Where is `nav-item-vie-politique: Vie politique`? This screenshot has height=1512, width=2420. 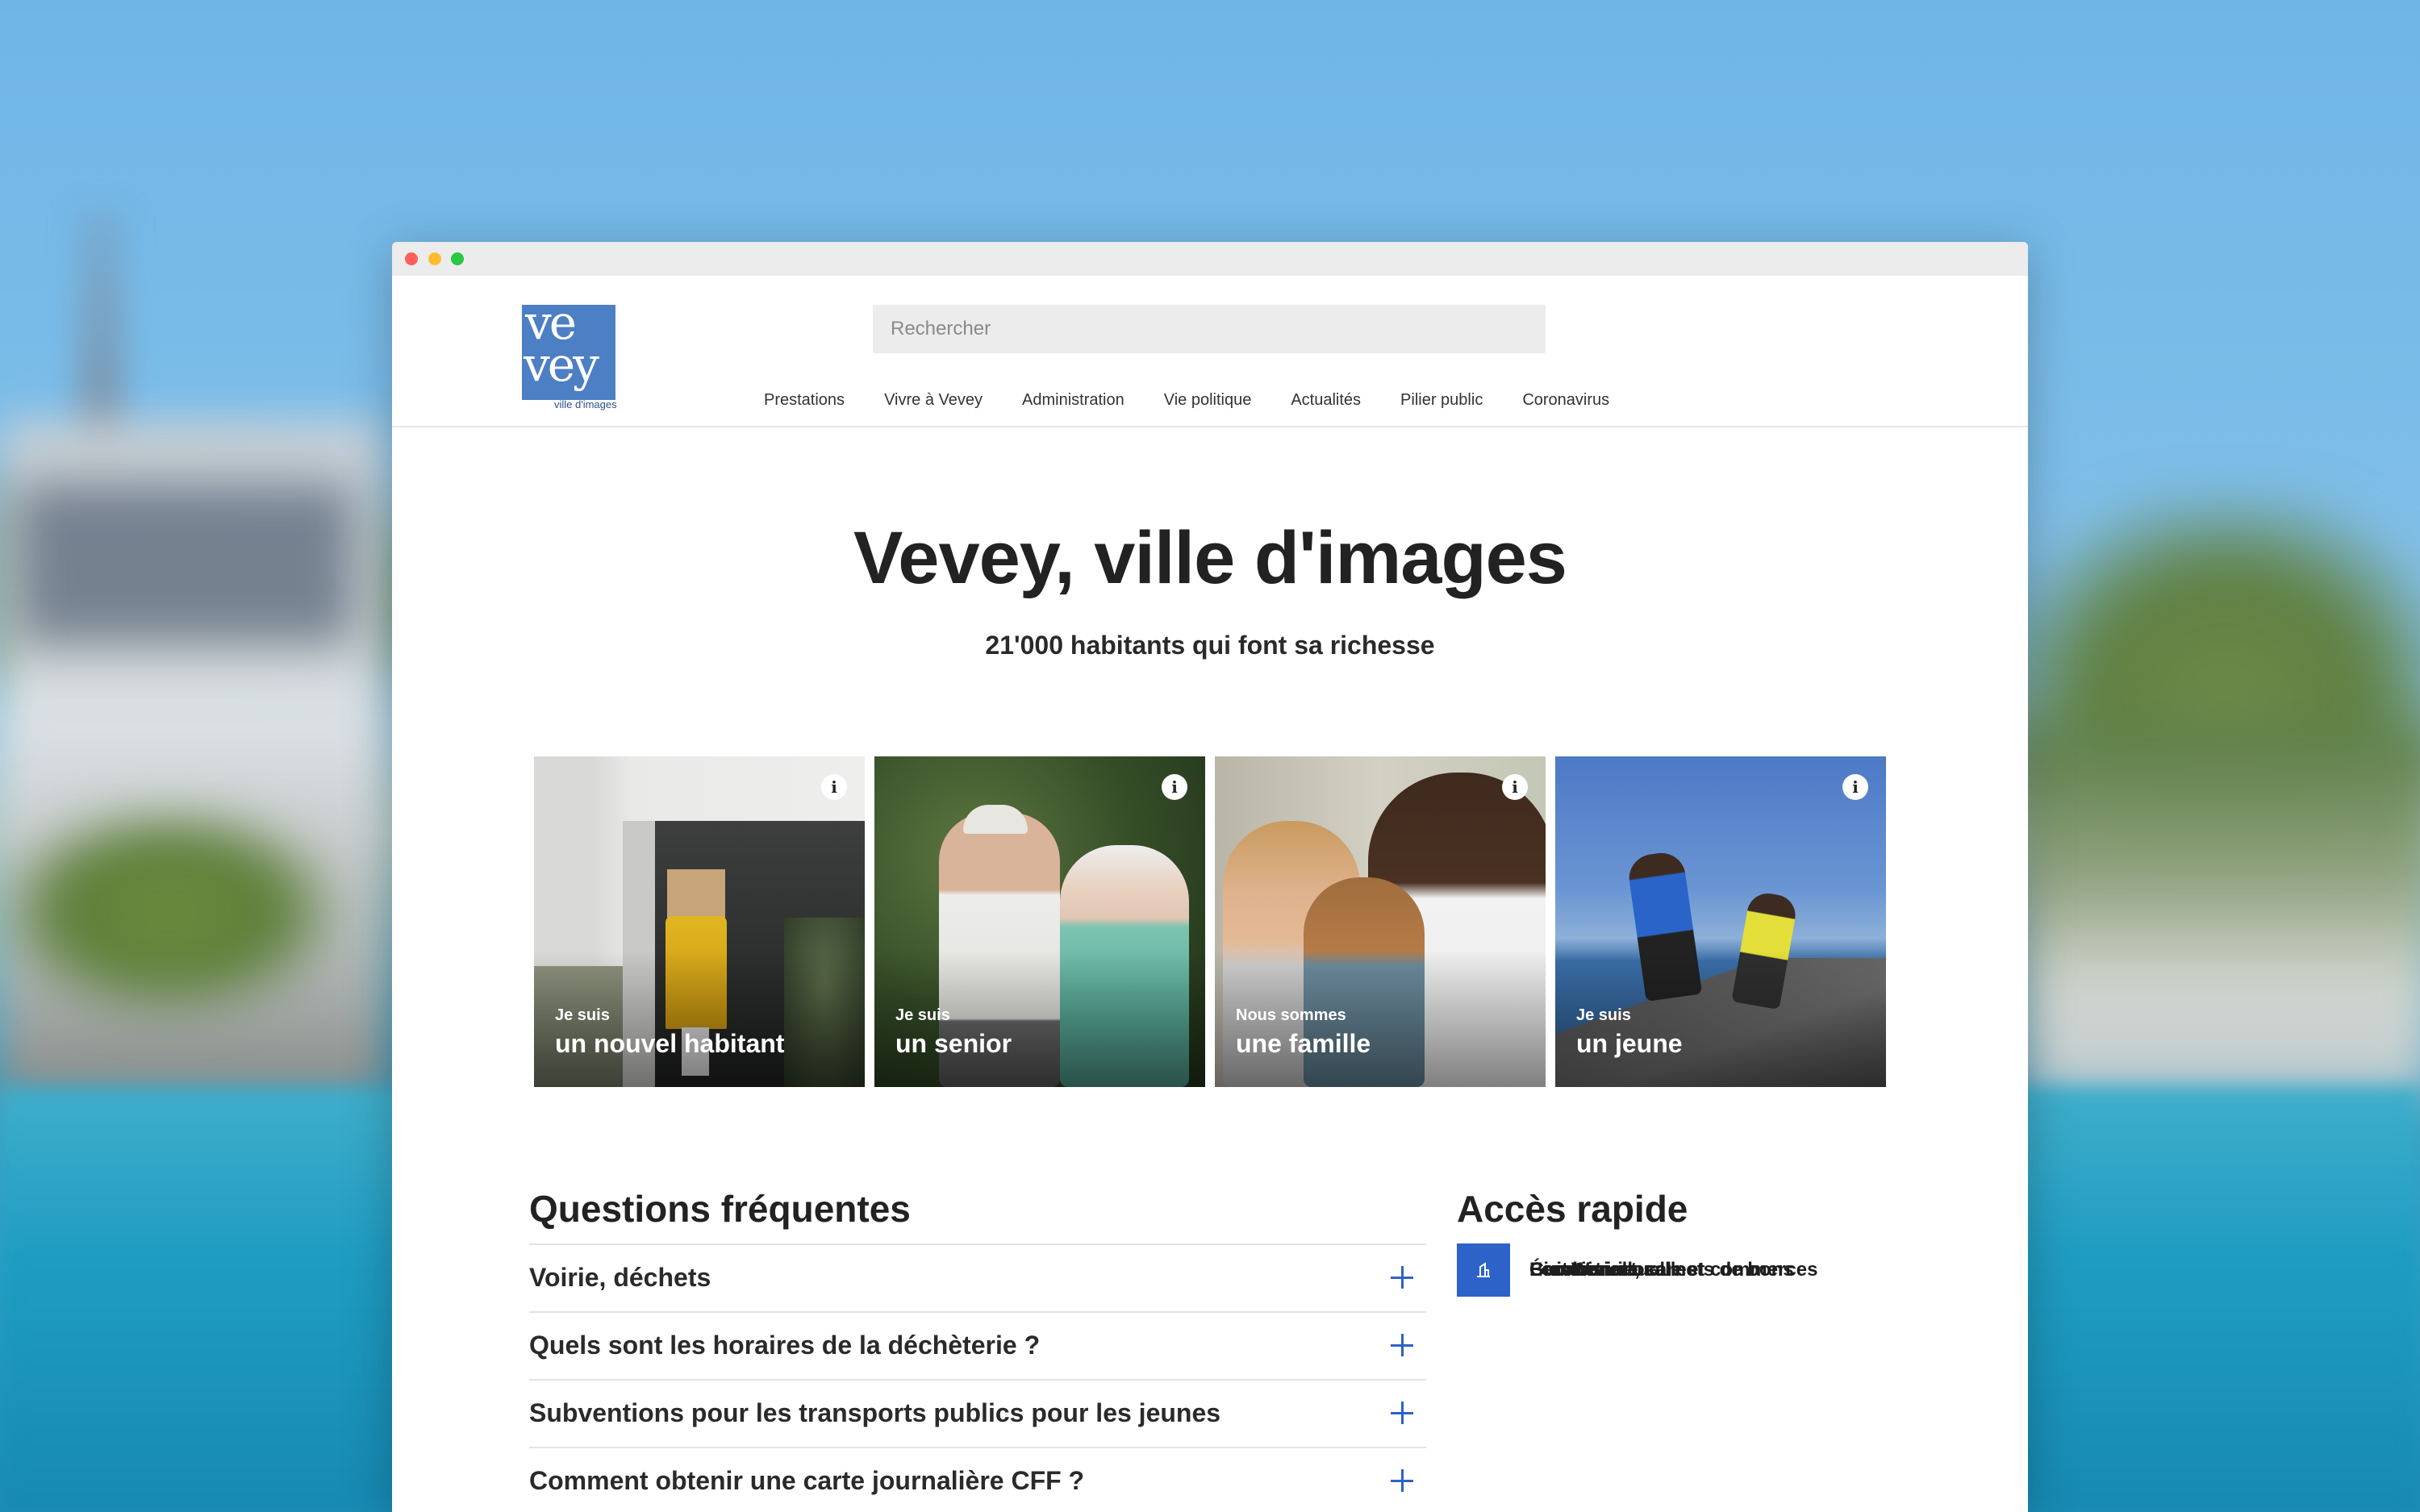 nav-item-vie-politique: Vie politique is located at coordinates (1208, 400).